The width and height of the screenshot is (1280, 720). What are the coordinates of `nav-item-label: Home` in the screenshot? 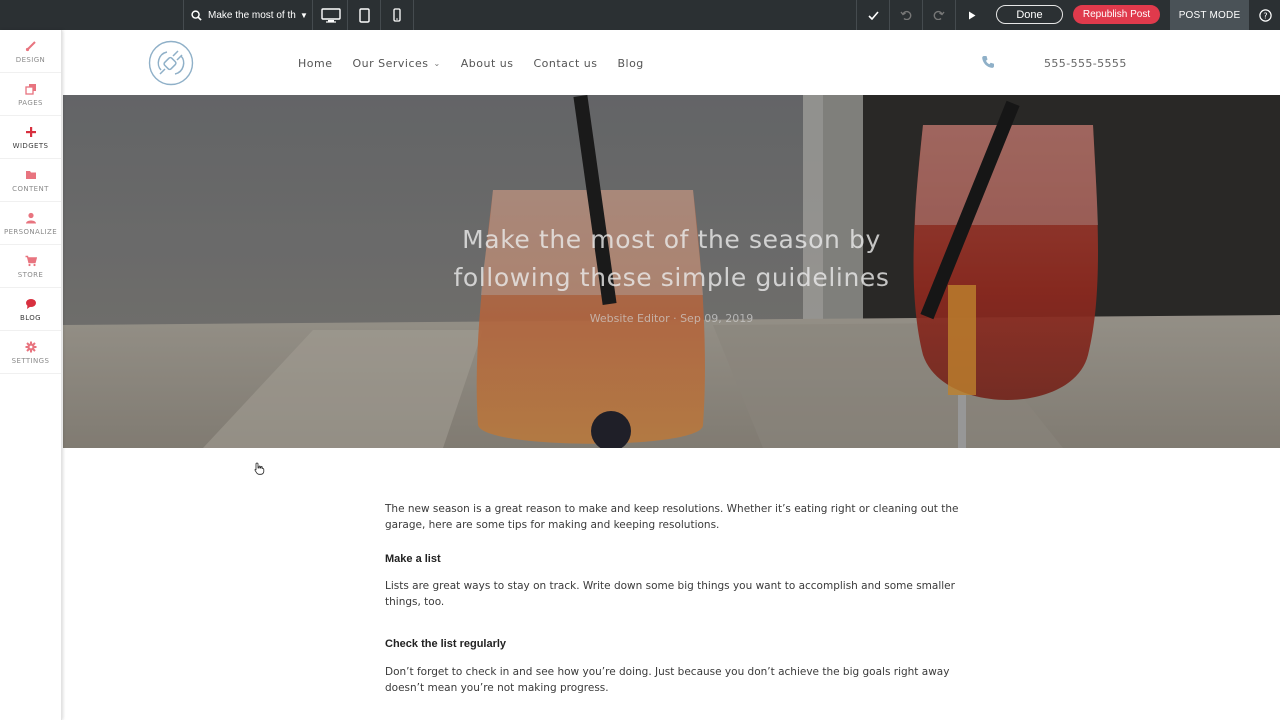 It's located at (315, 63).